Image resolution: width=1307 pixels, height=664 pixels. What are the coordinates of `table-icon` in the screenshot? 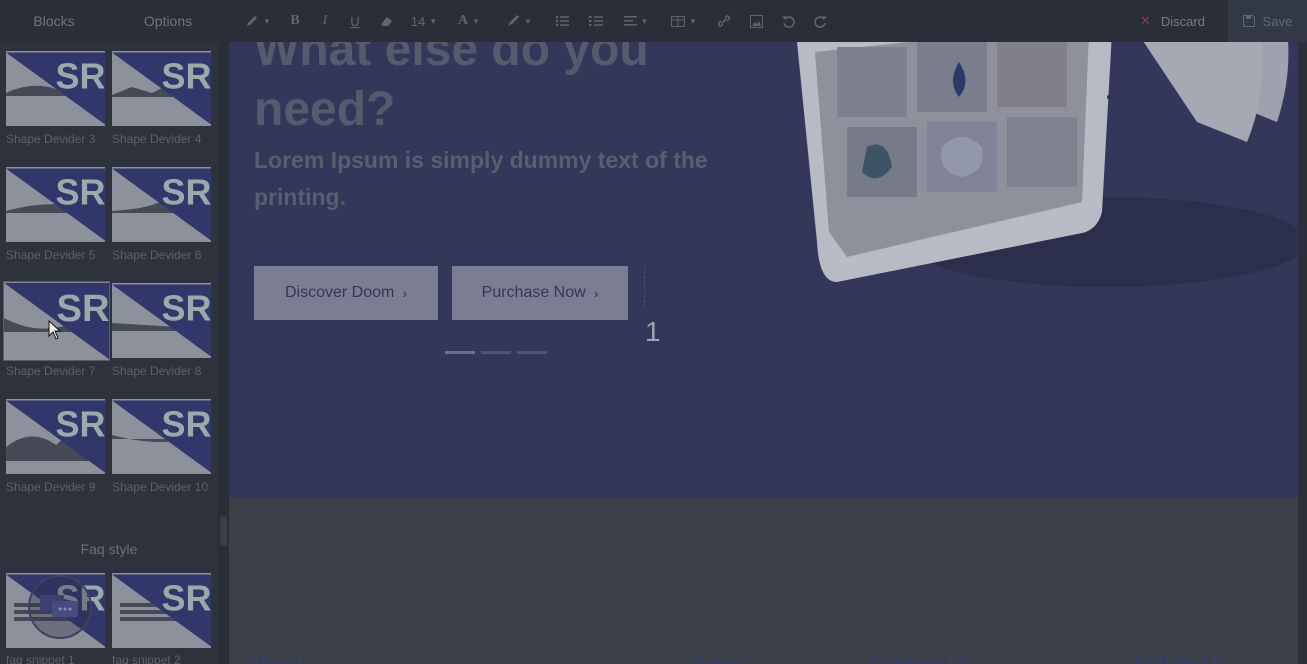 It's located at (678, 21).